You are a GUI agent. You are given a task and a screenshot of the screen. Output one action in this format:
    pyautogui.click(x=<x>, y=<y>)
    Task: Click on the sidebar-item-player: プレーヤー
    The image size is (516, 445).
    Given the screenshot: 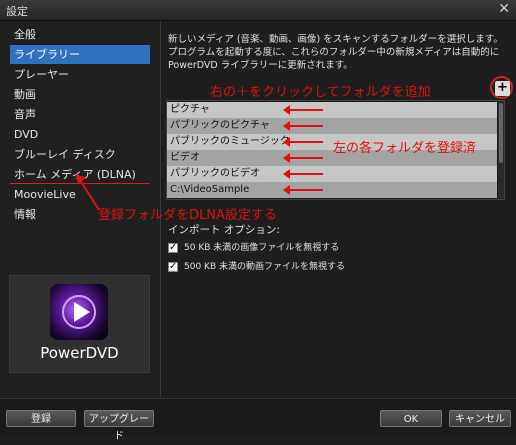 What is the action you would take?
    pyautogui.click(x=80, y=74)
    